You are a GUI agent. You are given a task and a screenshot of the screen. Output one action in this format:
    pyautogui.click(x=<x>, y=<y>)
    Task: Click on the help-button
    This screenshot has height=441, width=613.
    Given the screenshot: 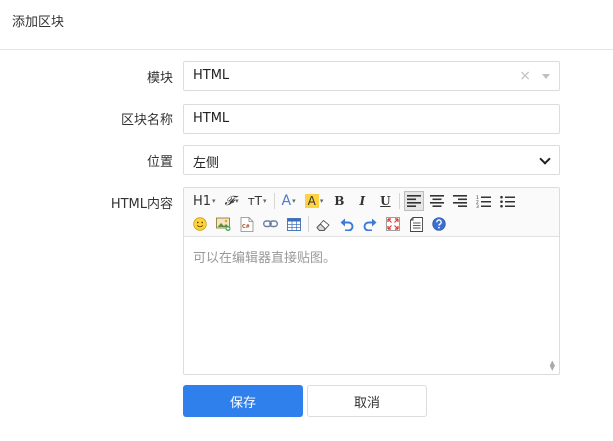 What is the action you would take?
    pyautogui.click(x=439, y=224)
    